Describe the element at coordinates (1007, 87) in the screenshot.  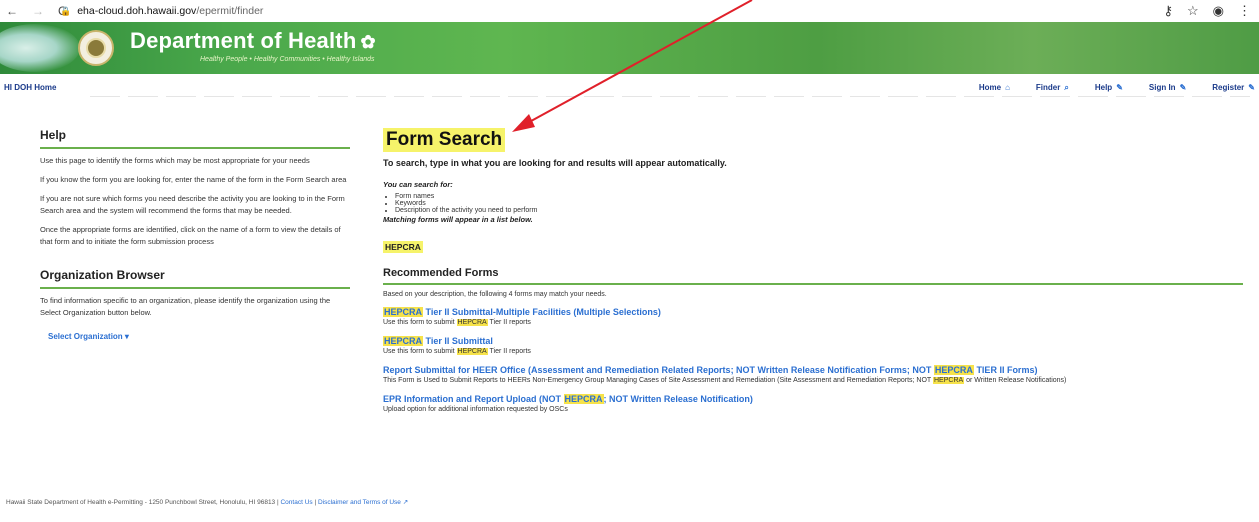
I see `house-icon: ⌂` at that location.